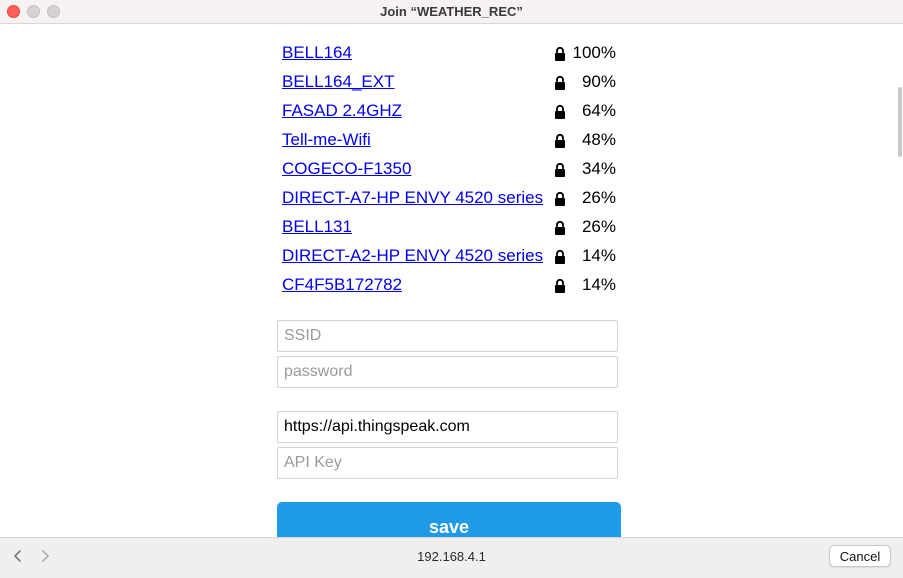 The height and width of the screenshot is (578, 903). I want to click on scrollbar, so click(900, 281).